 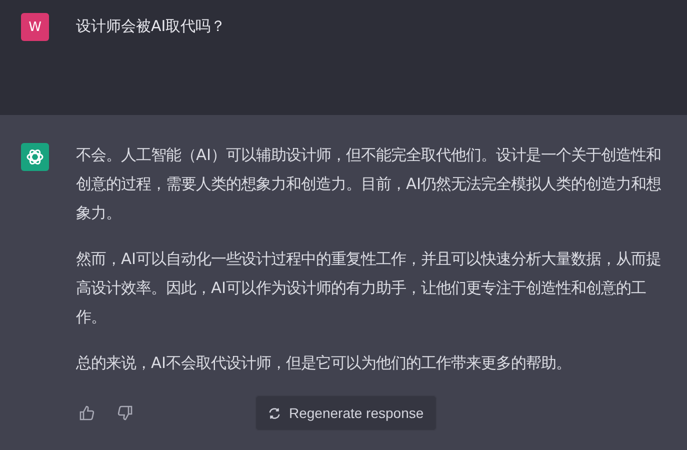 What do you see at coordinates (125, 413) in the screenshot?
I see `thumbs-down-icon` at bounding box center [125, 413].